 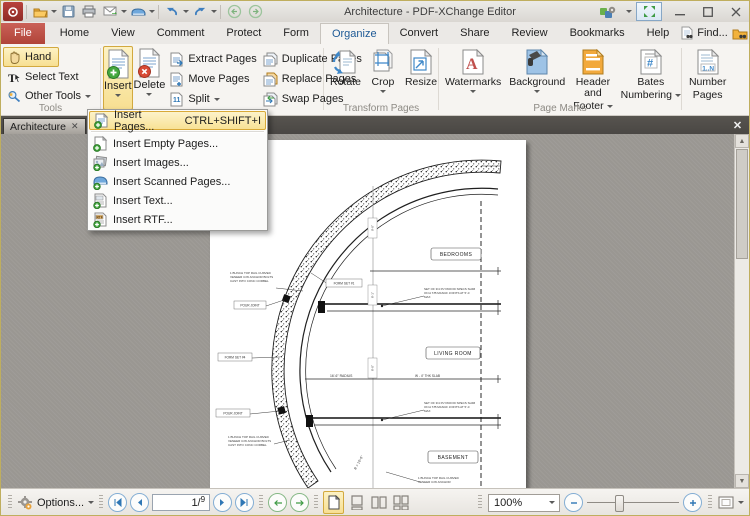 What do you see at coordinates (53, 96) in the screenshot?
I see `other-tools-label: Other Tools` at bounding box center [53, 96].